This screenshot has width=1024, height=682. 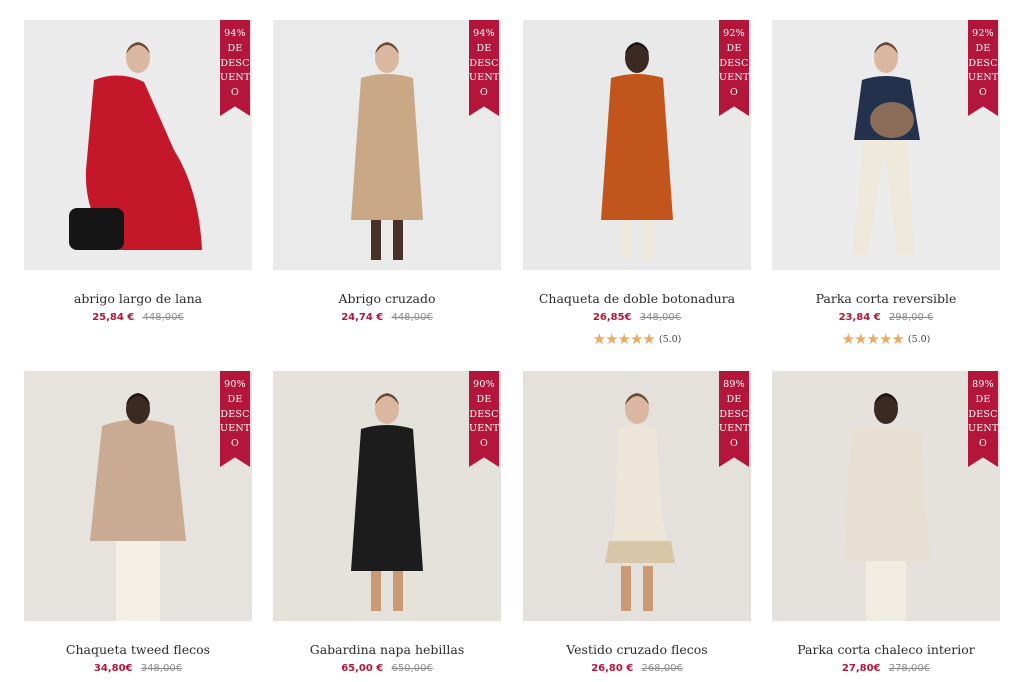 What do you see at coordinates (138, 299) in the screenshot?
I see `product-name: abrigo largo de lana` at bounding box center [138, 299].